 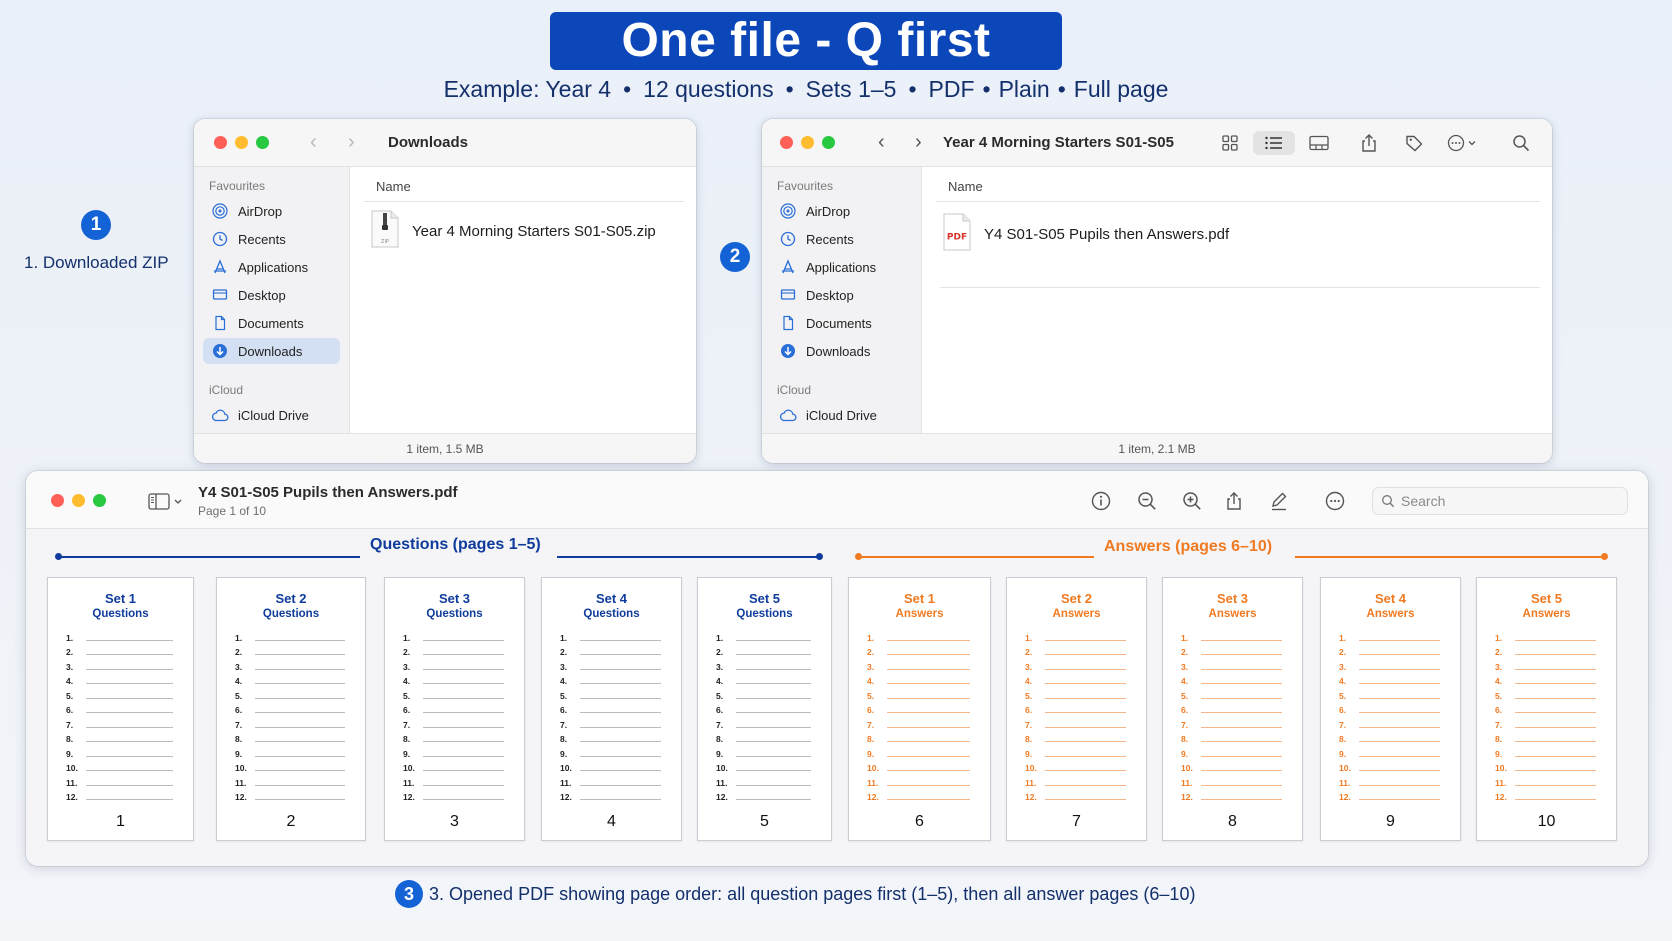 What do you see at coordinates (1414, 143) in the screenshot?
I see `tag-icon` at bounding box center [1414, 143].